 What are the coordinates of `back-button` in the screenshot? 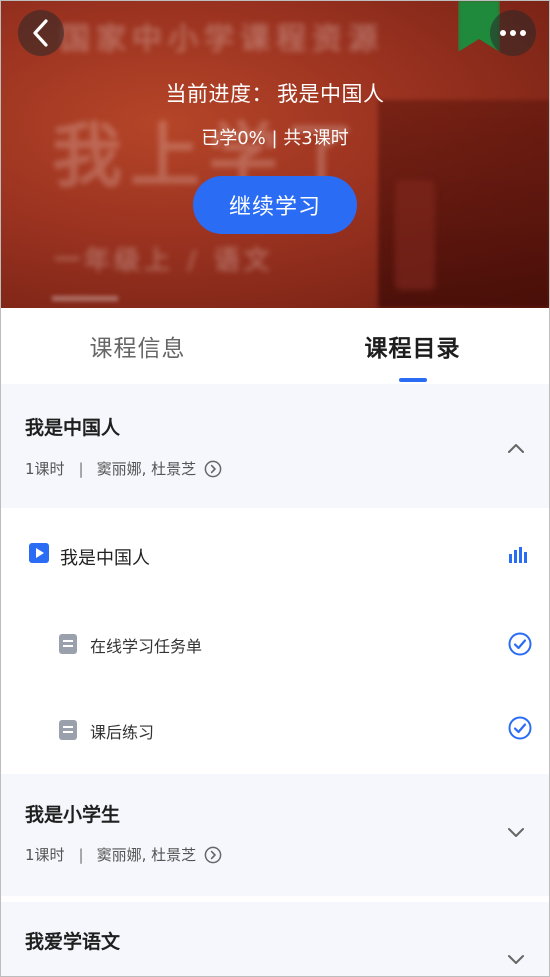 It's located at (41, 33).